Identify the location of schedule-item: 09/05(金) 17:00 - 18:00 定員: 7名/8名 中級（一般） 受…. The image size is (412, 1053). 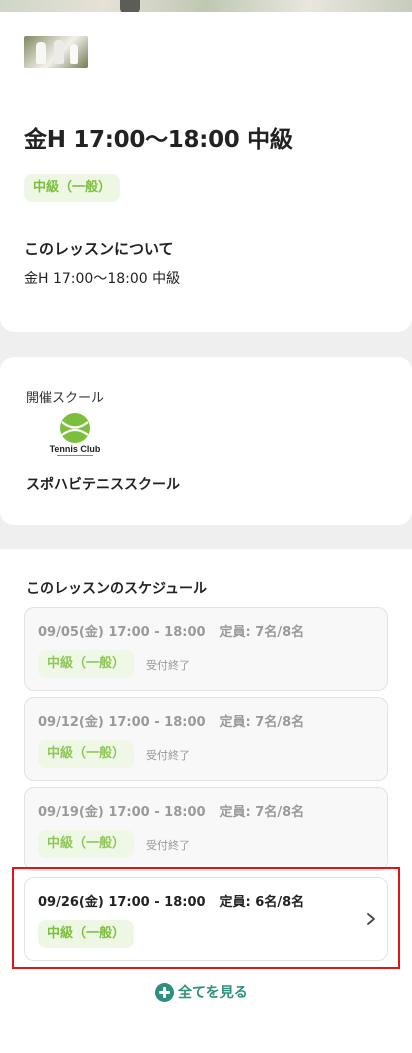
(206, 649).